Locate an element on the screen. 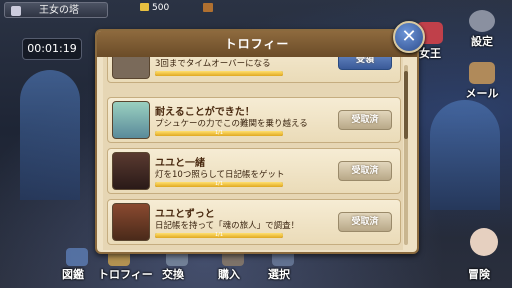 The height and width of the screenshot is (288, 512). background-window-left is located at coordinates (50, 135).